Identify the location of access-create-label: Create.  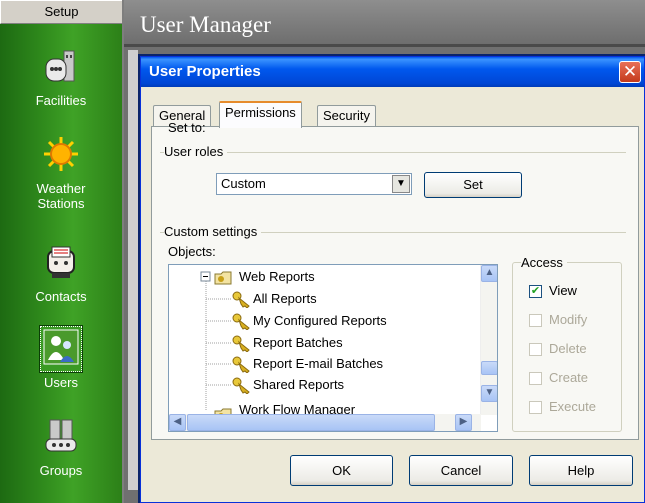
(569, 377).